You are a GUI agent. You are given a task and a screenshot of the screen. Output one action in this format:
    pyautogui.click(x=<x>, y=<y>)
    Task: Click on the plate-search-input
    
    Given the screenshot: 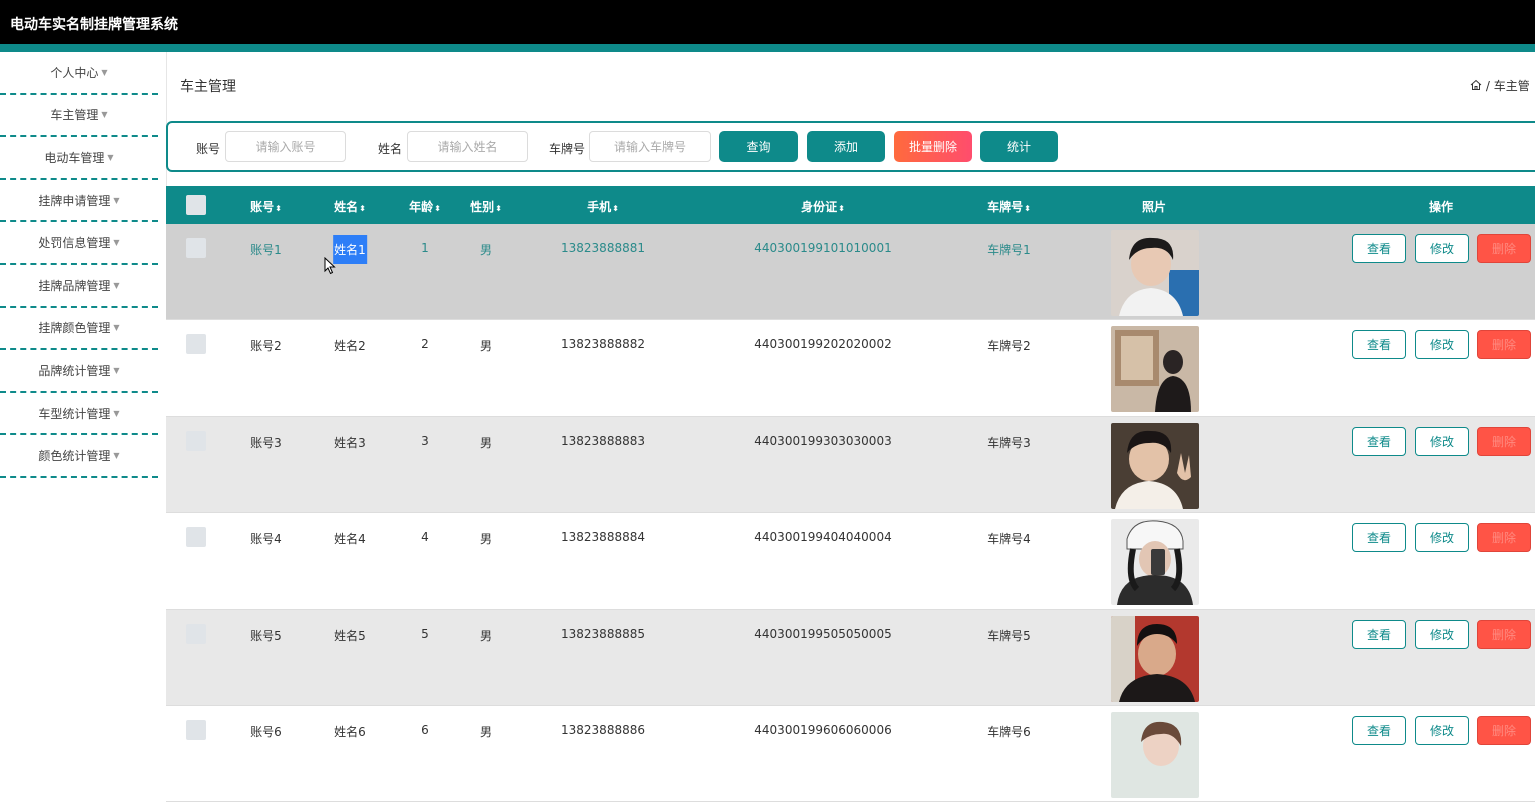 What is the action you would take?
    pyautogui.click(x=650, y=146)
    